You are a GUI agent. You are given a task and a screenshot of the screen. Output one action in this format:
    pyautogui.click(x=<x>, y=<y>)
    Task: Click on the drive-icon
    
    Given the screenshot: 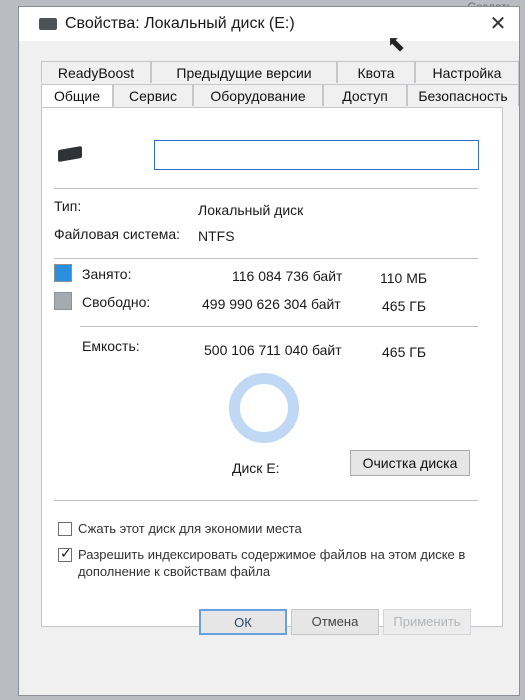 What is the action you would take?
    pyautogui.click(x=48, y=24)
    